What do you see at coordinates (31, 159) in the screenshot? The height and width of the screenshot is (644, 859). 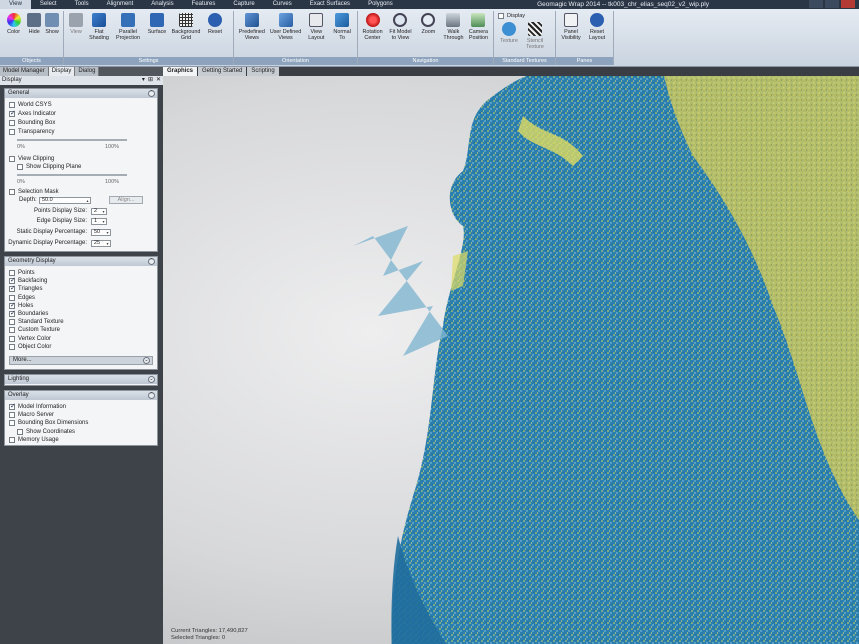 I see `view-clipping-option: View Clipping` at bounding box center [31, 159].